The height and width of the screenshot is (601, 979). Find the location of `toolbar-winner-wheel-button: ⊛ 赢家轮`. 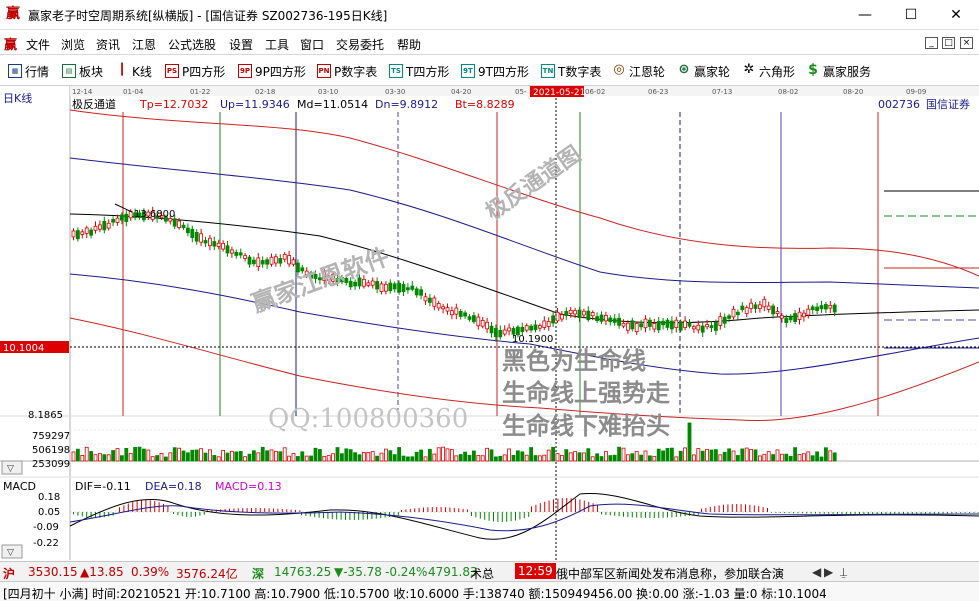

toolbar-winner-wheel-button: ⊛ 赢家轮 is located at coordinates (703, 71).